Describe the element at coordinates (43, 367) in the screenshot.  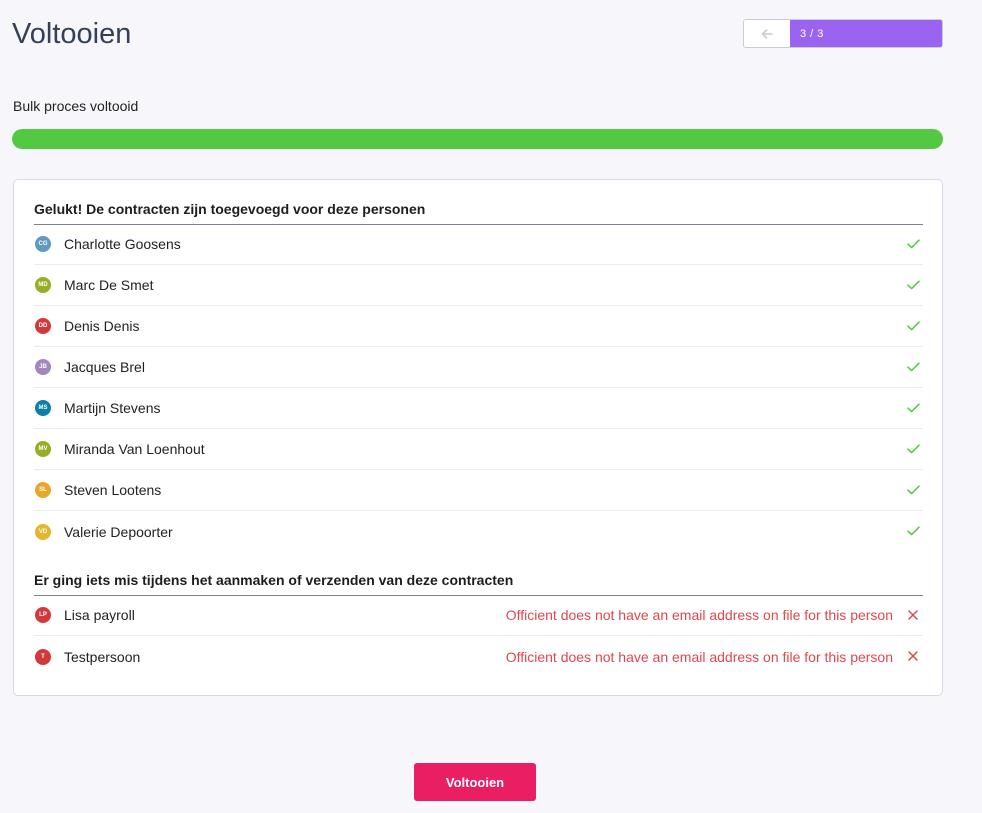
I see `avatar: JB` at that location.